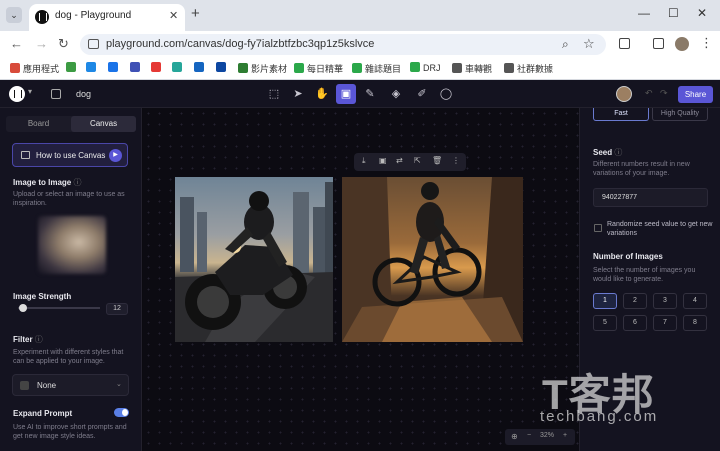  I want to click on bookmark-label: 應用程式, so click(41, 69).